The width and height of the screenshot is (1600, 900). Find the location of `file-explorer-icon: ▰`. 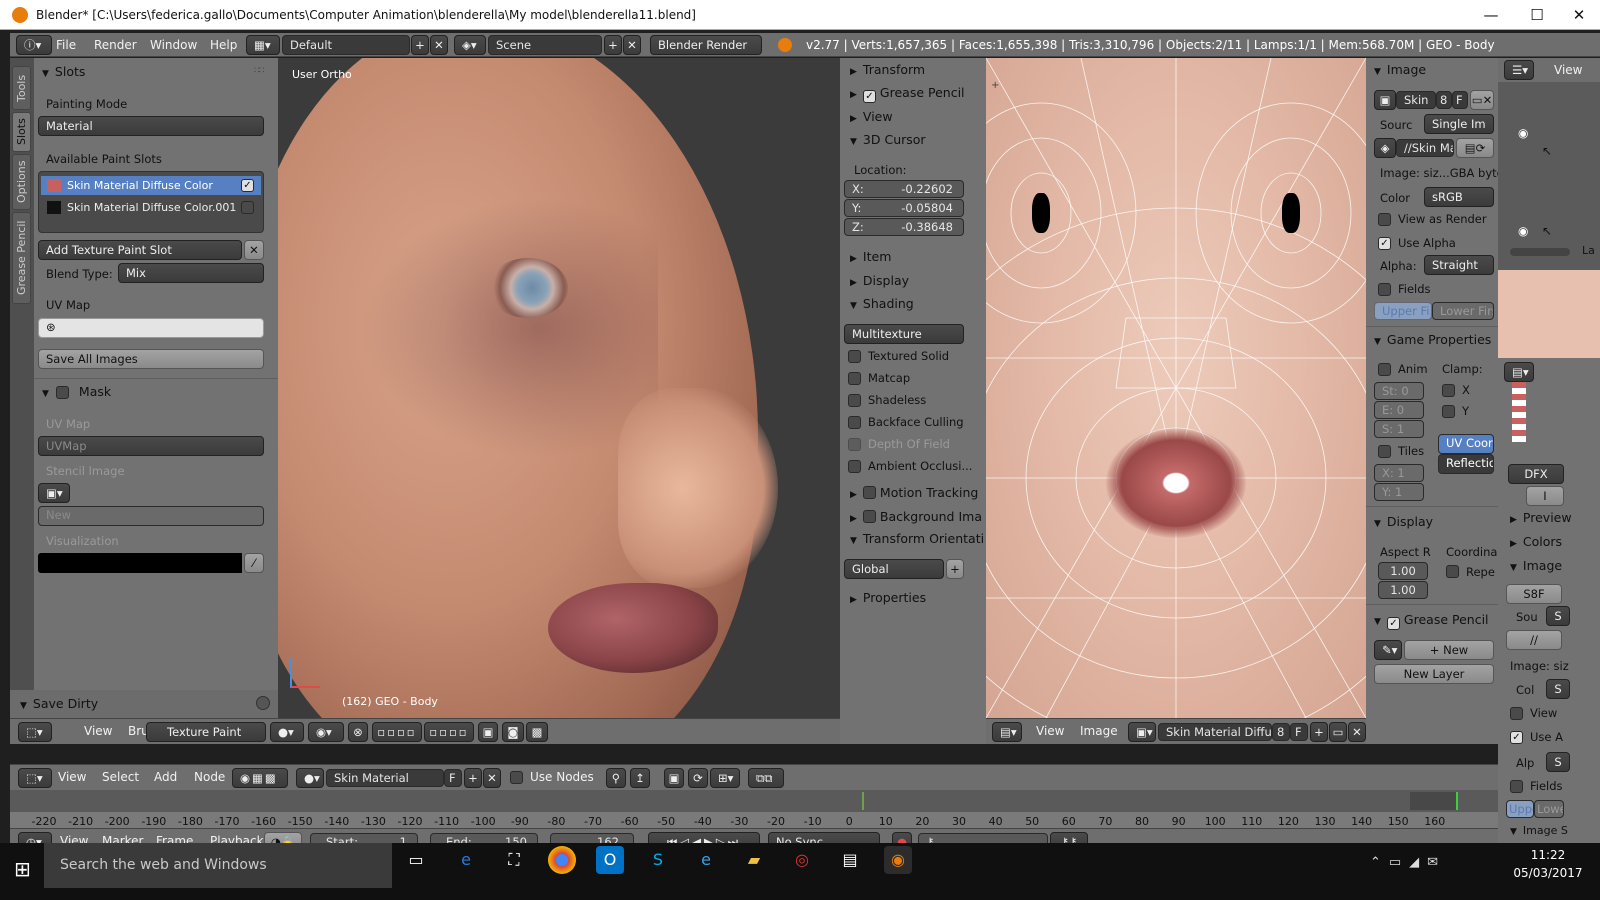

file-explorer-icon: ▰ is located at coordinates (754, 860).